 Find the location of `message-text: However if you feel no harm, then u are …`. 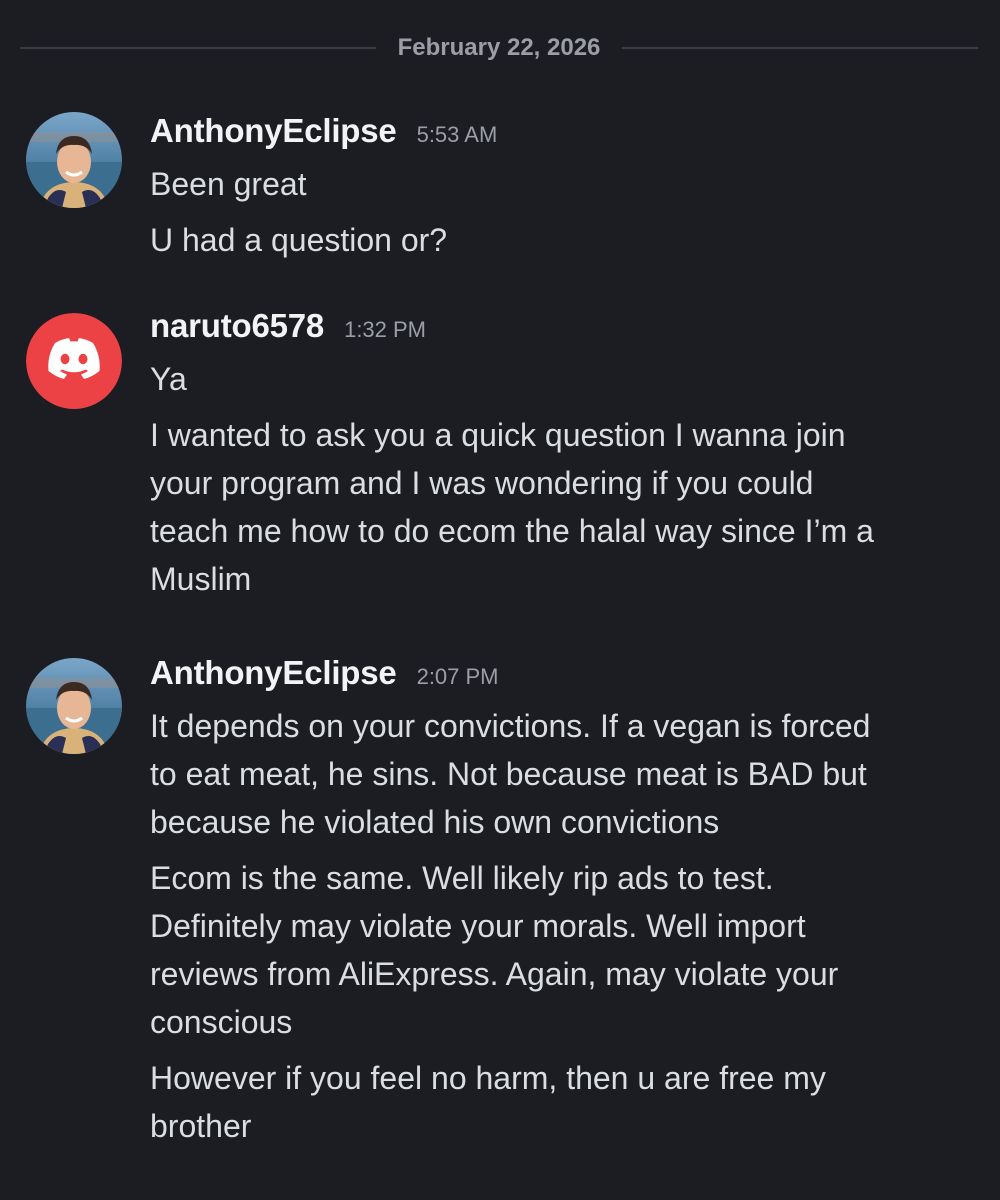

message-text: However if you feel no harm, then u are … is located at coordinates (560, 1102).